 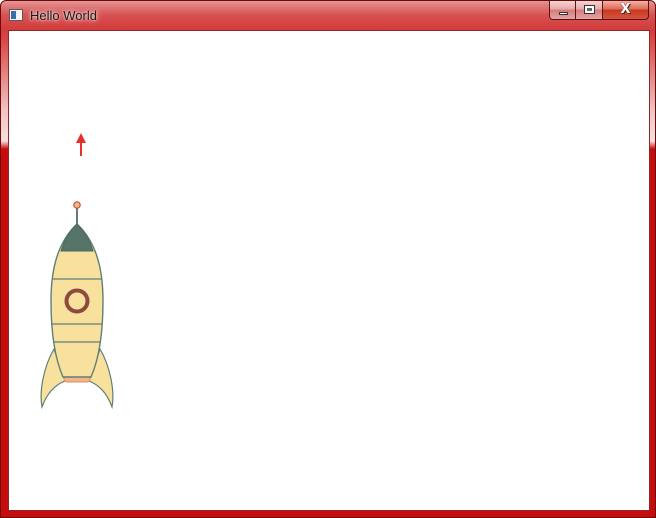 What do you see at coordinates (16, 15) in the screenshot?
I see `window-app-icon` at bounding box center [16, 15].